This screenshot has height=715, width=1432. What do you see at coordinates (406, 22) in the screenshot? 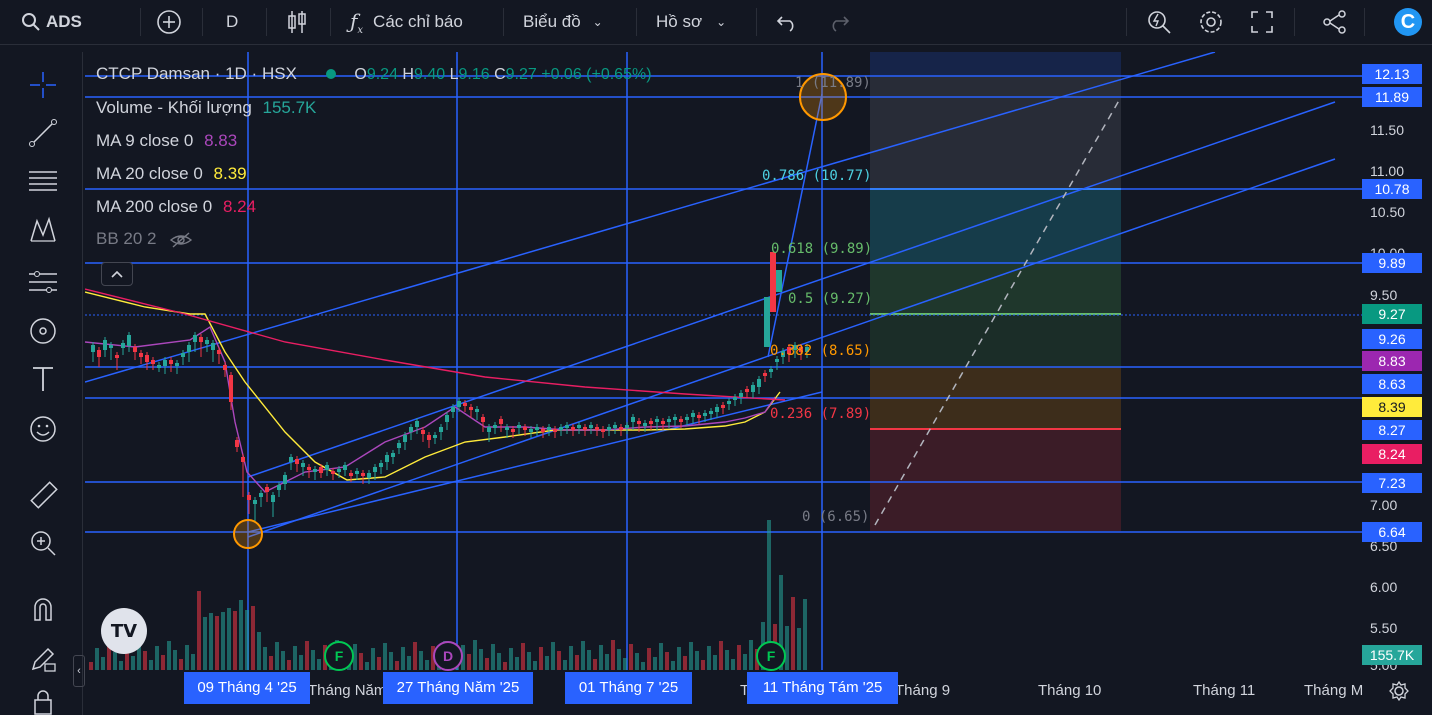
I see `indicators-button: ƒx Các chỉ báo` at bounding box center [406, 22].